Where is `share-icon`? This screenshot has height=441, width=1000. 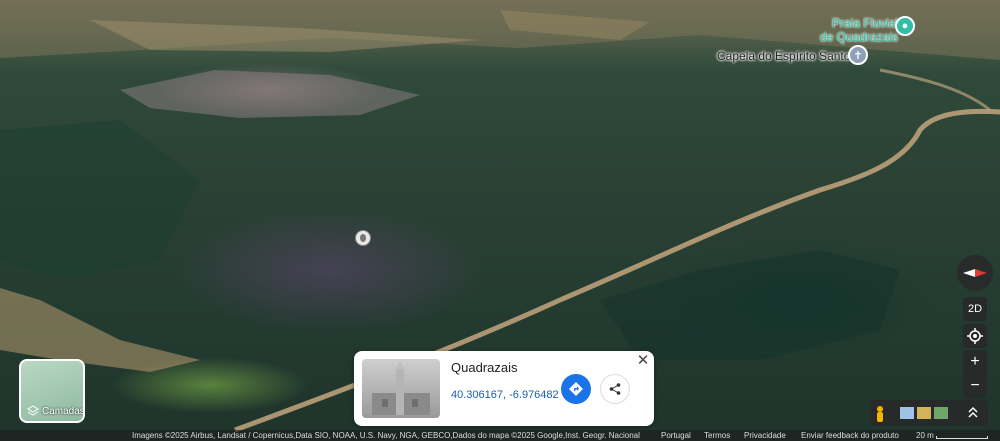 share-icon is located at coordinates (615, 389).